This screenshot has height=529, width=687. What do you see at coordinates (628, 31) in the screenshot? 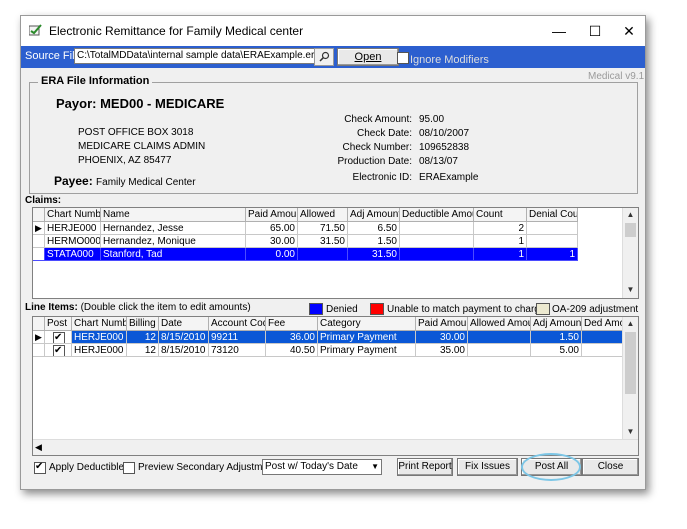
I see `close-icon: ✕` at bounding box center [628, 31].